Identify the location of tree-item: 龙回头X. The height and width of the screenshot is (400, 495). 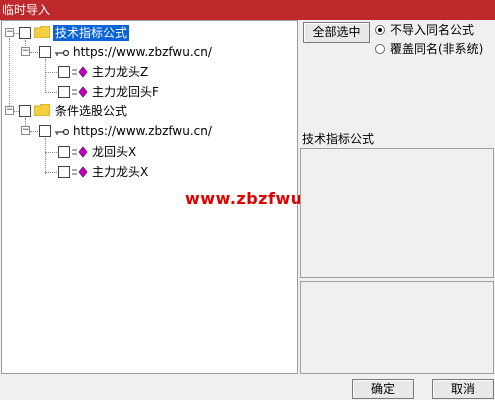
(114, 152).